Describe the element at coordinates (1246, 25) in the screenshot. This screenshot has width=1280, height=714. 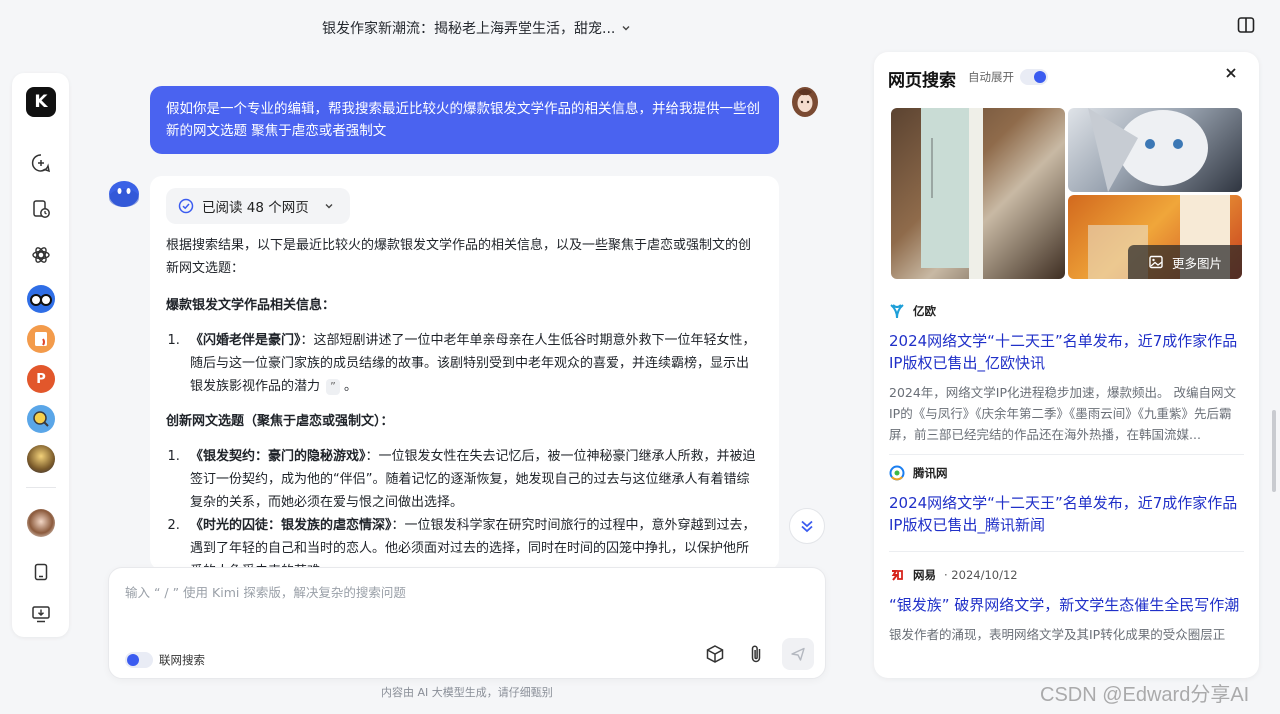
I see `sidebar-toggle-icon` at that location.